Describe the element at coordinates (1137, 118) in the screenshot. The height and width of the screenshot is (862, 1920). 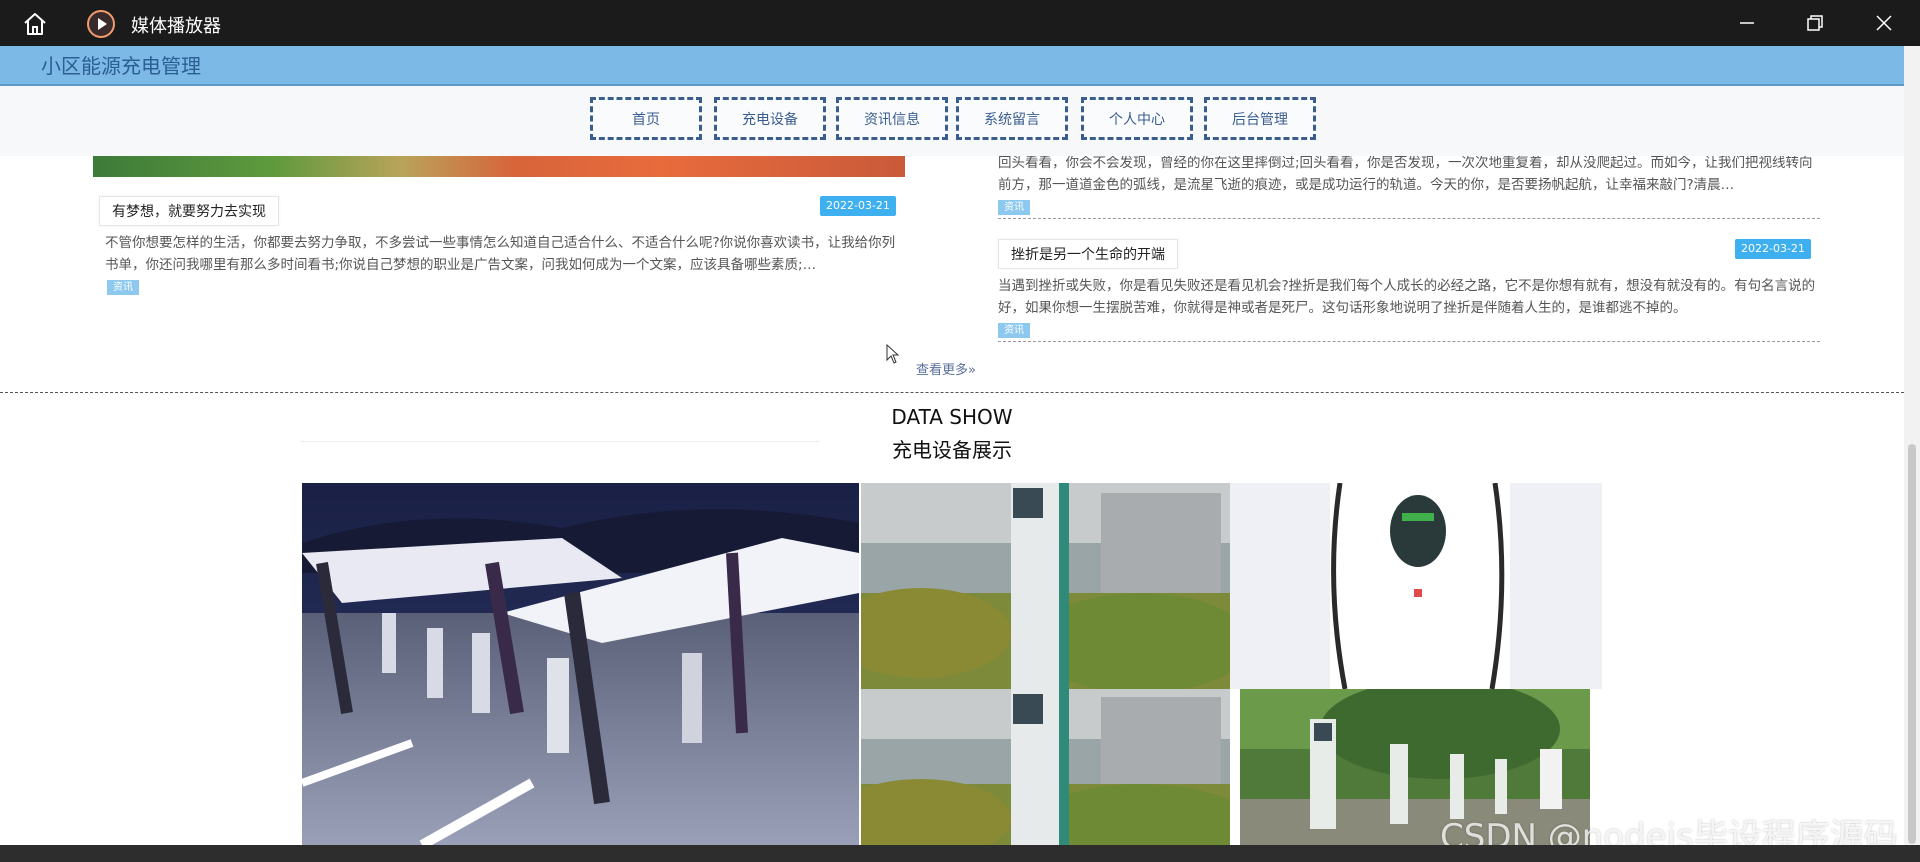
I see `nav-item-profile: 个人中心` at that location.